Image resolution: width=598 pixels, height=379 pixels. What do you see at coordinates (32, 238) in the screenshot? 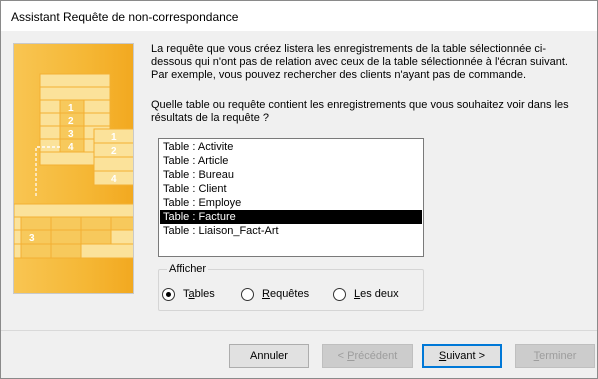
I see `illus-num-8: 3` at bounding box center [32, 238].